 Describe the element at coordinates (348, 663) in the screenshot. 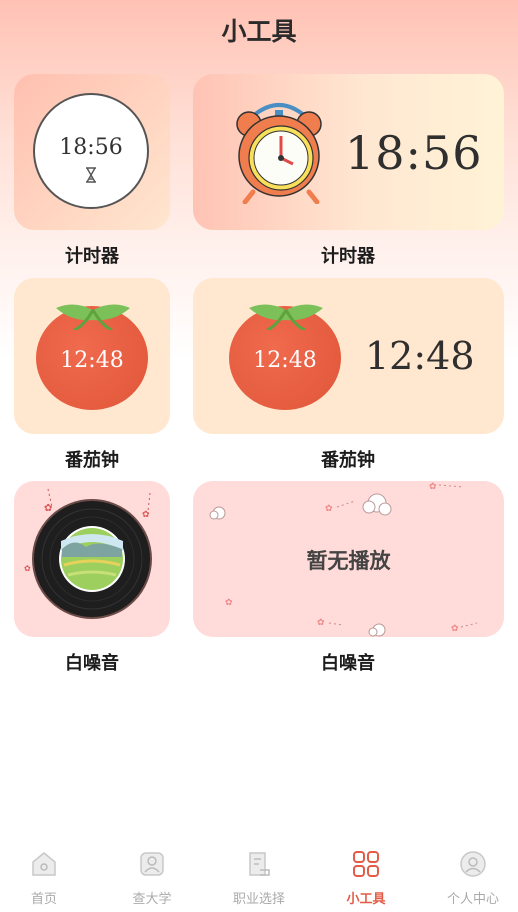

I see `white-noise-label-large: 白噪音` at that location.